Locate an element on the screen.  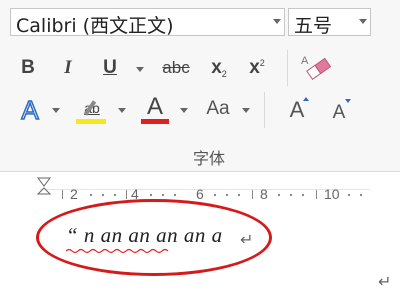
font-name-value: Calibri (西文正文) is located at coordinates (95, 26).